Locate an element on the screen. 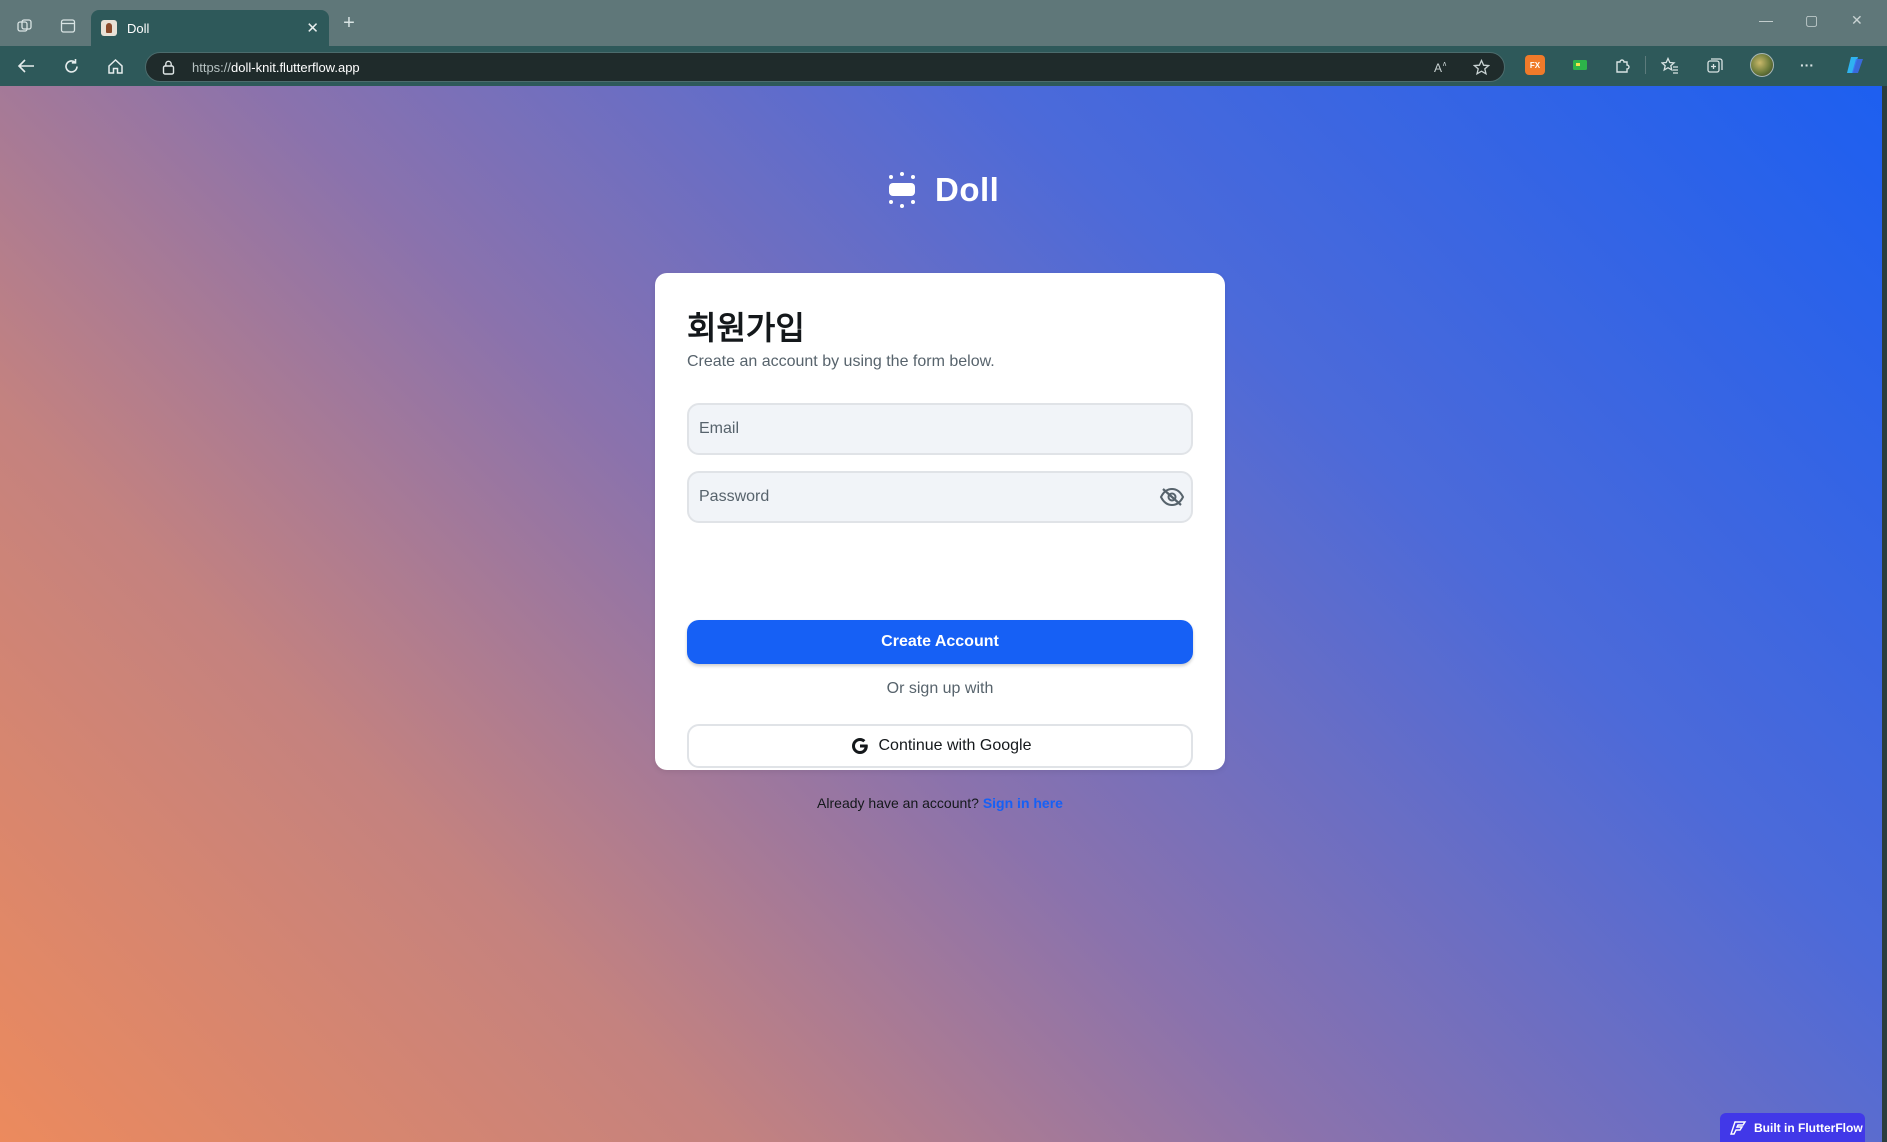  tab-actions-icon is located at coordinates (68, 26).